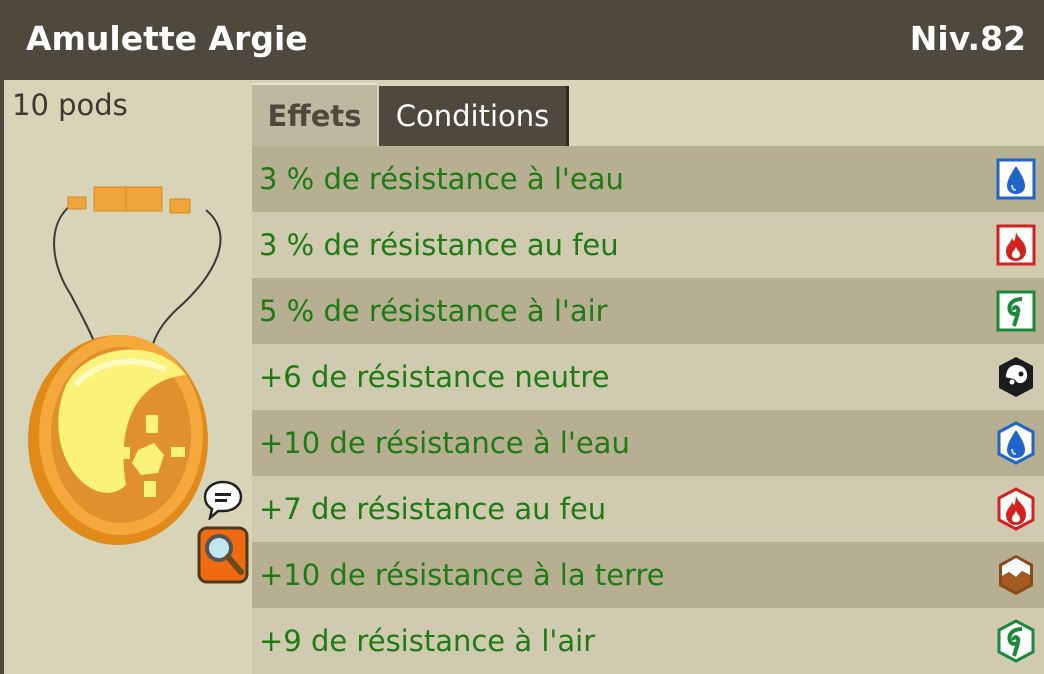 The image size is (1044, 674). Describe the element at coordinates (223, 555) in the screenshot. I see `inspect-magnifier-icon` at that location.